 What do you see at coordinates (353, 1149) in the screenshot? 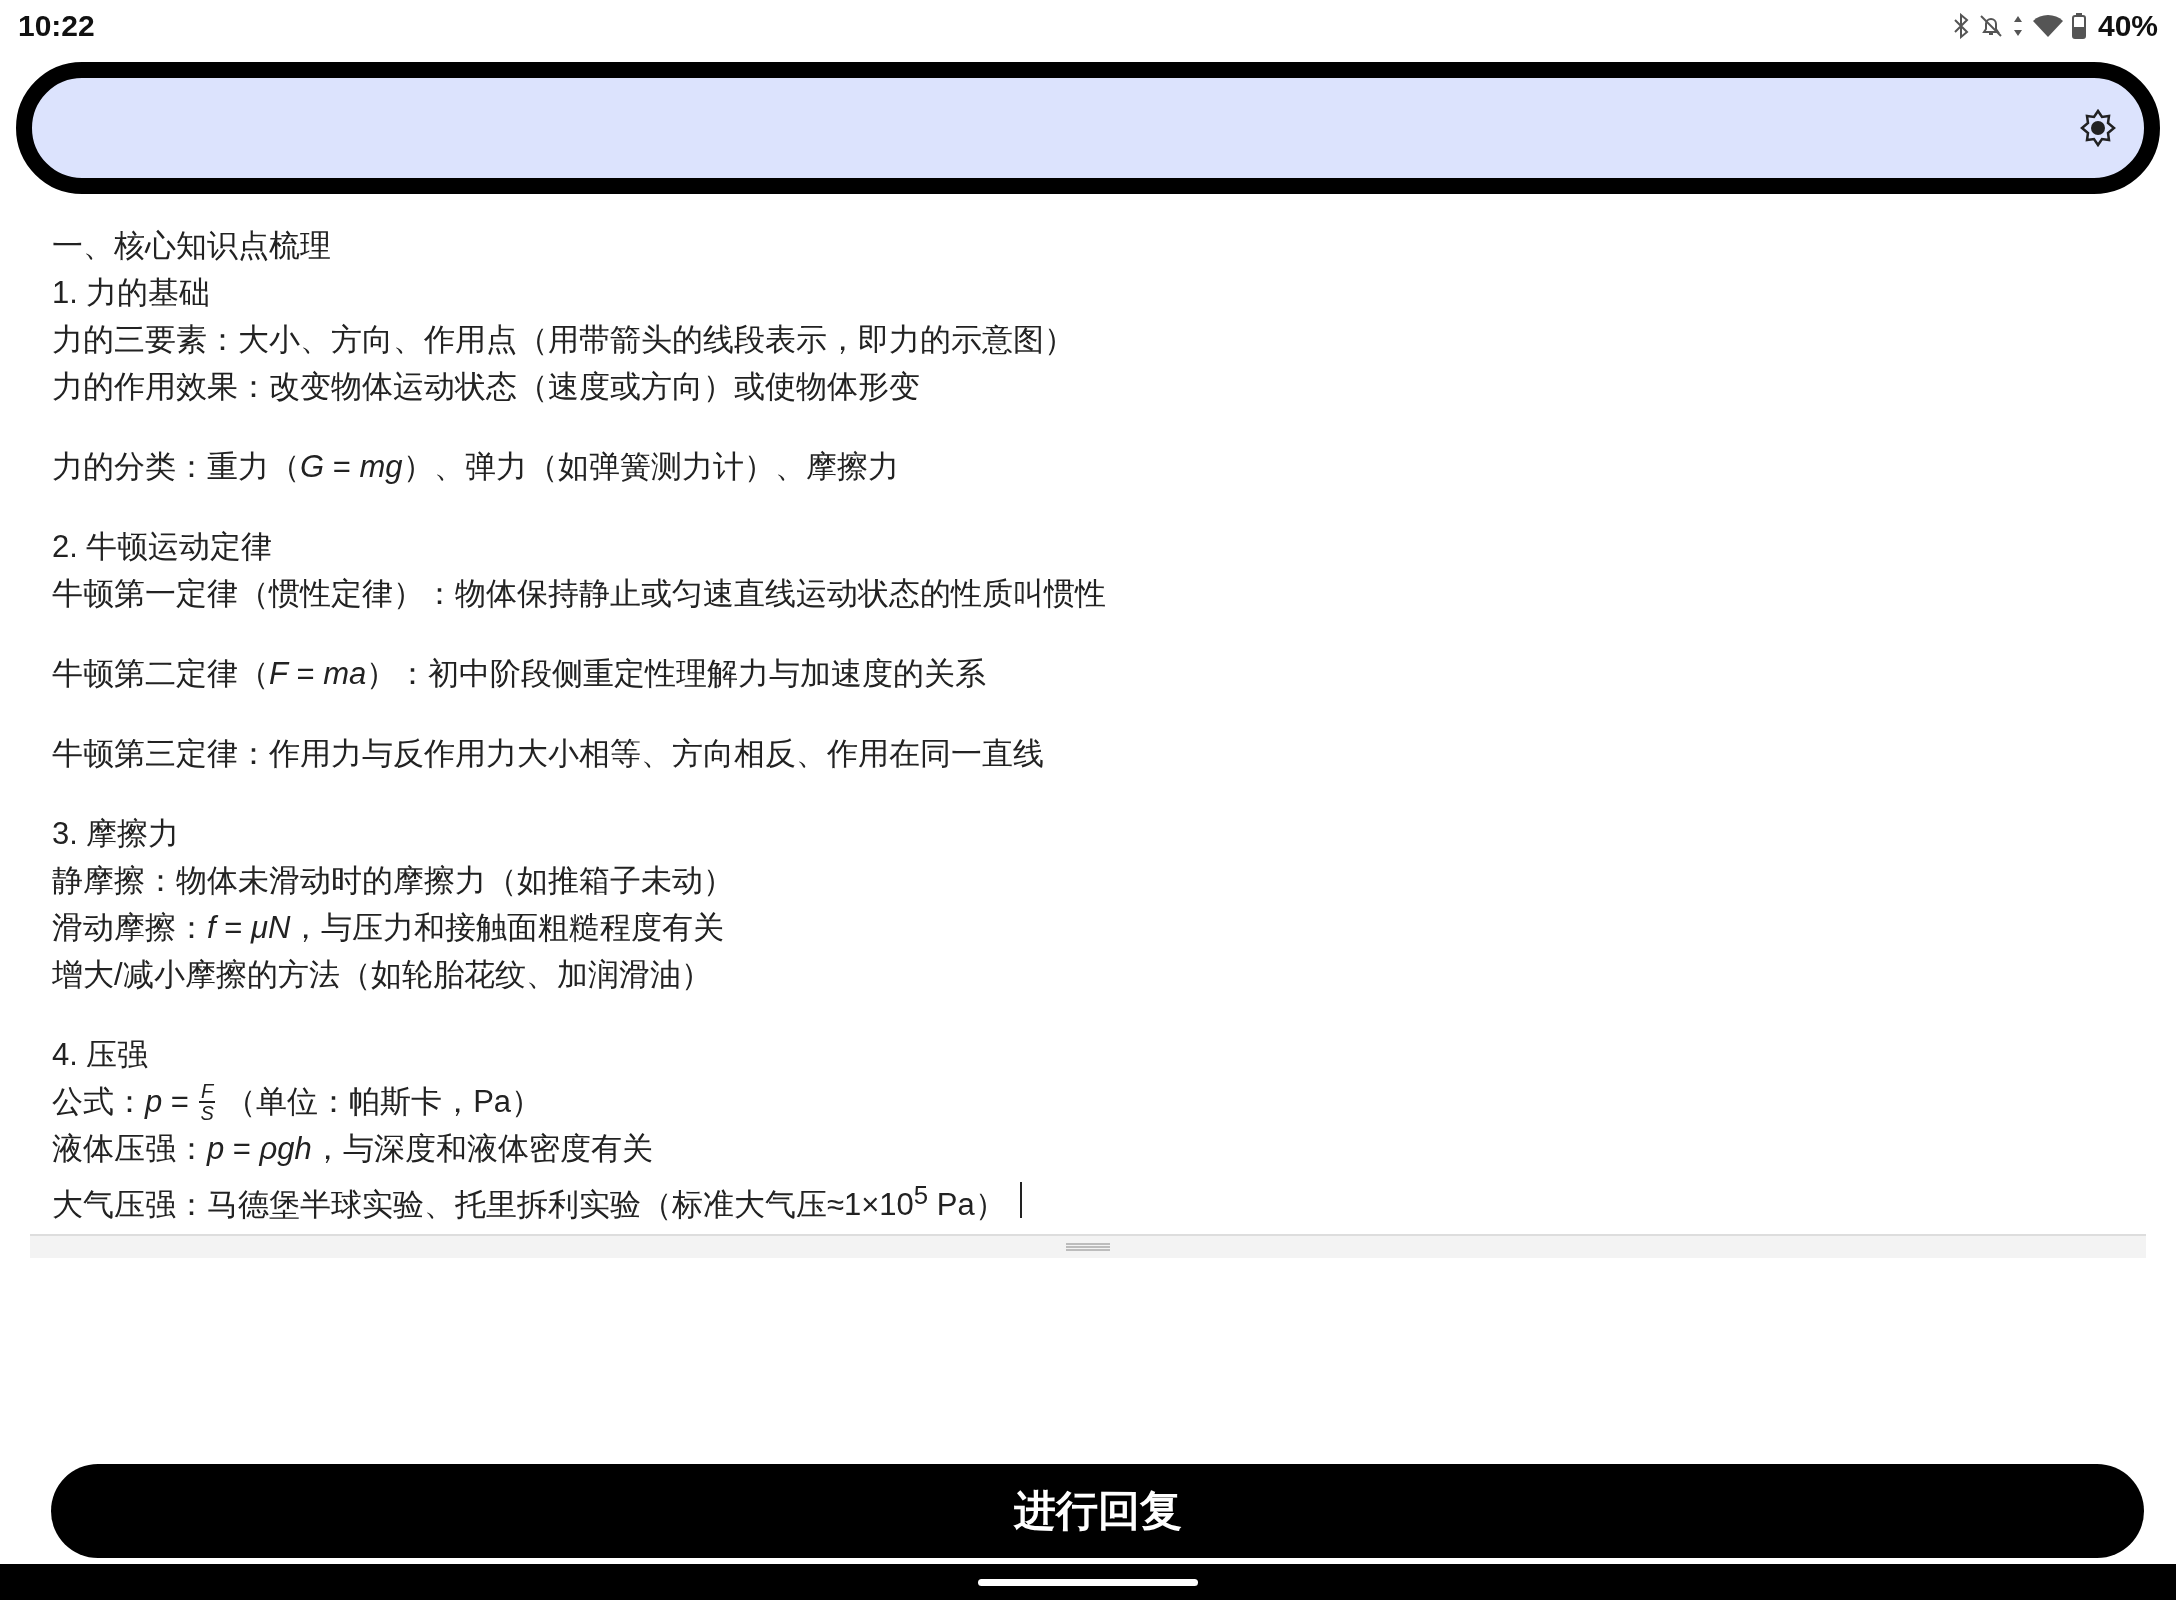
I see `text-line: 液体压强：p = ρgh，与深度和液体密度有关` at bounding box center [353, 1149].